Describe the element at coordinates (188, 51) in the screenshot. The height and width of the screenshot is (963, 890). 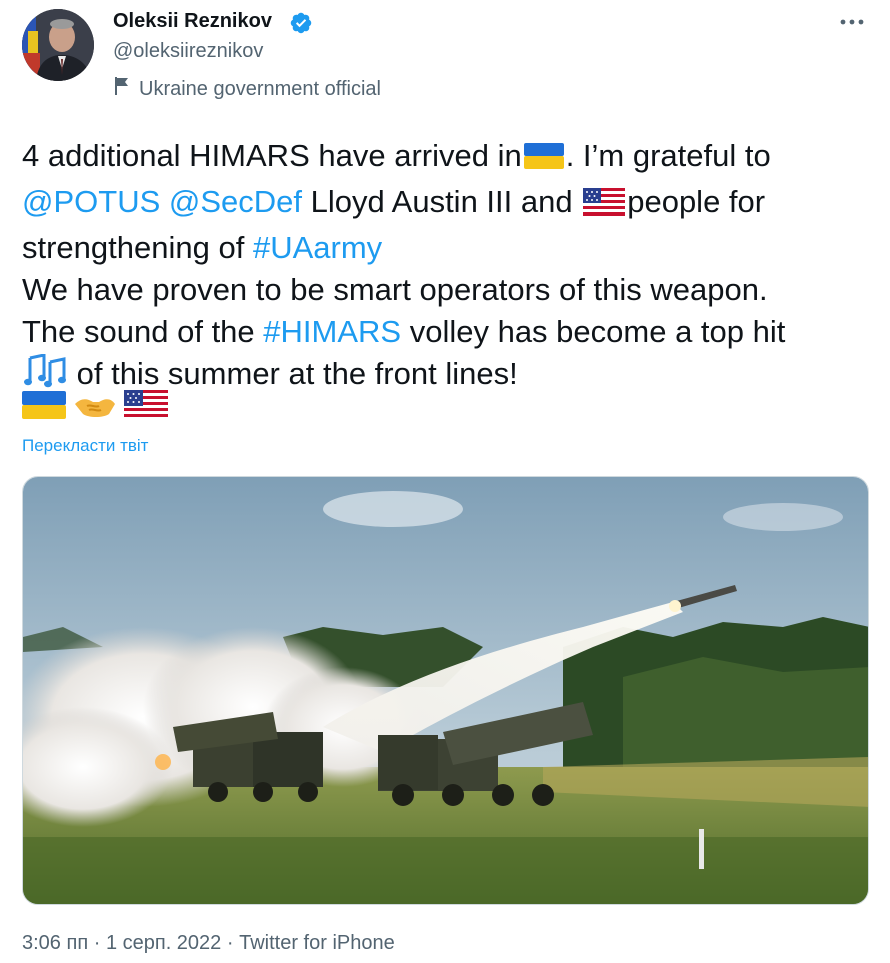
I see `author-handle: @oleksiireznikov` at that location.